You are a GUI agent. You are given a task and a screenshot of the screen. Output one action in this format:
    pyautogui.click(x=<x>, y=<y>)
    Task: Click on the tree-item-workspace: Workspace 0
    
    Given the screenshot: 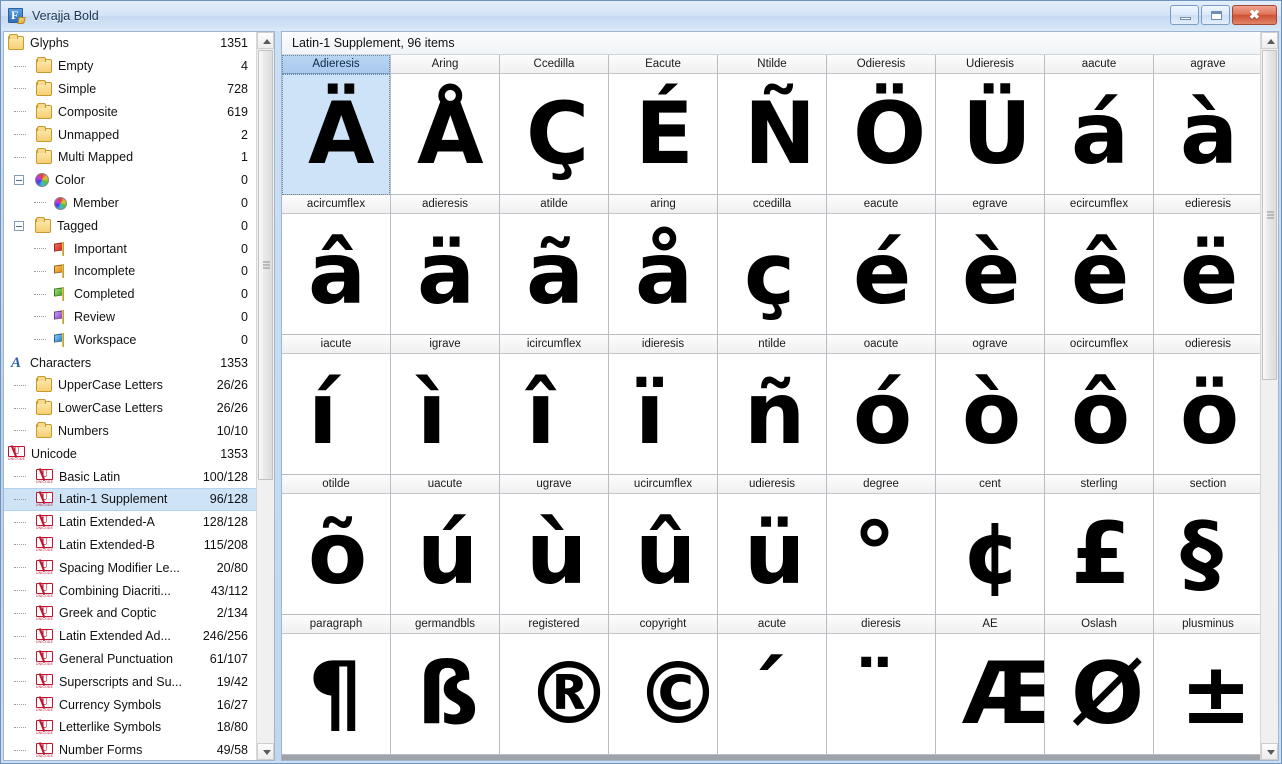 What is the action you would take?
    pyautogui.click(x=130, y=339)
    